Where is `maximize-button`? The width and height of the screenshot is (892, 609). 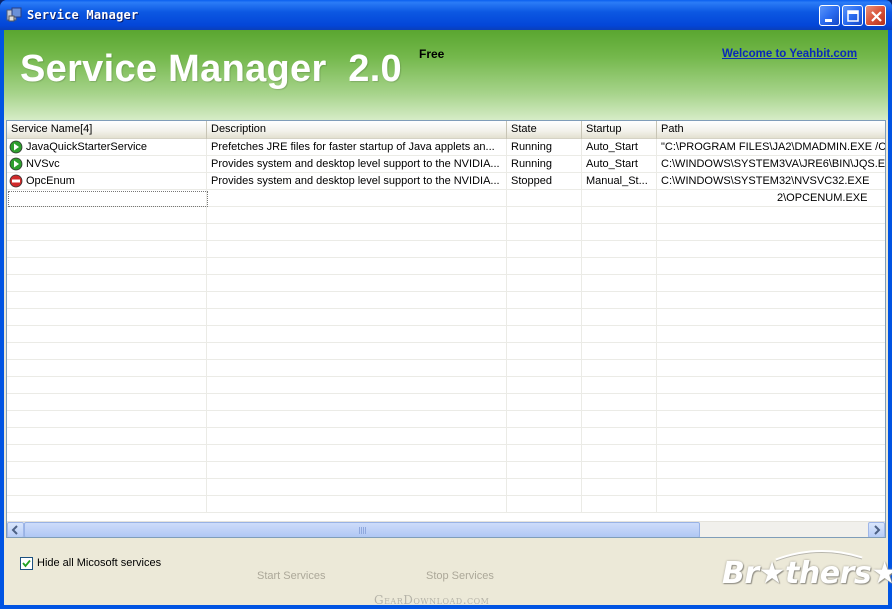
maximize-button is located at coordinates (852, 15).